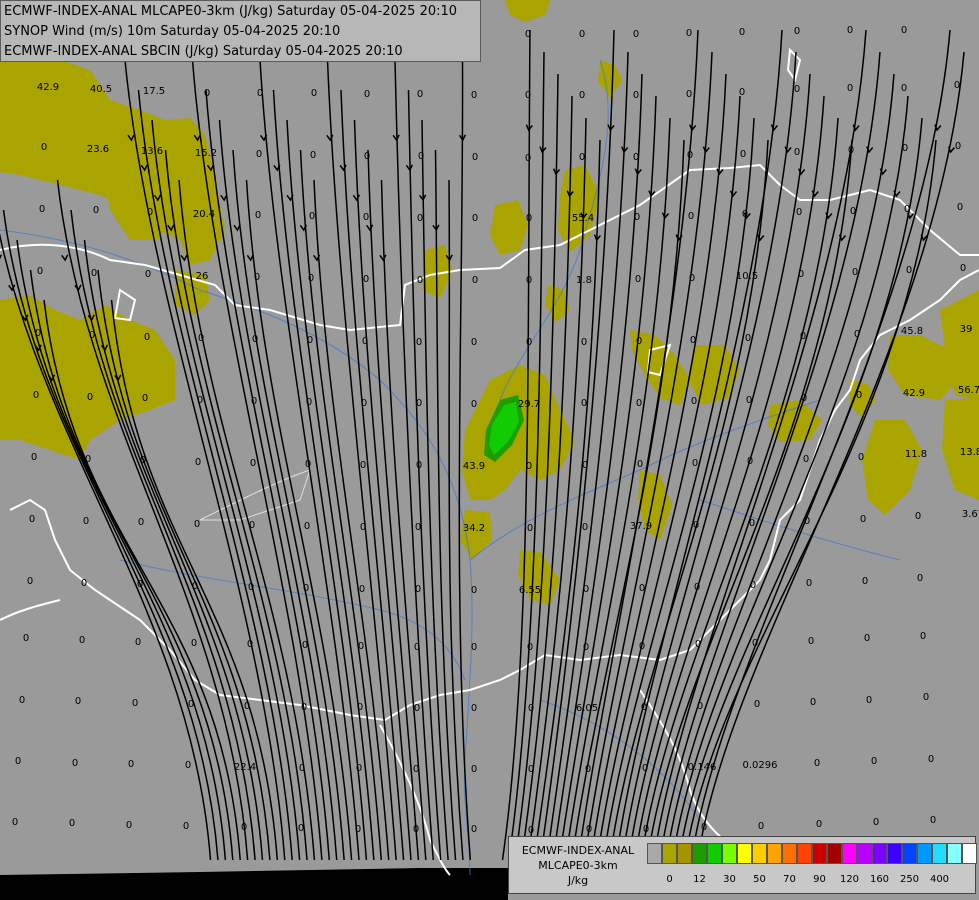 Image resolution: width=979 pixels, height=900 pixels. I want to click on map-value-label: 13.8, so click(969, 452).